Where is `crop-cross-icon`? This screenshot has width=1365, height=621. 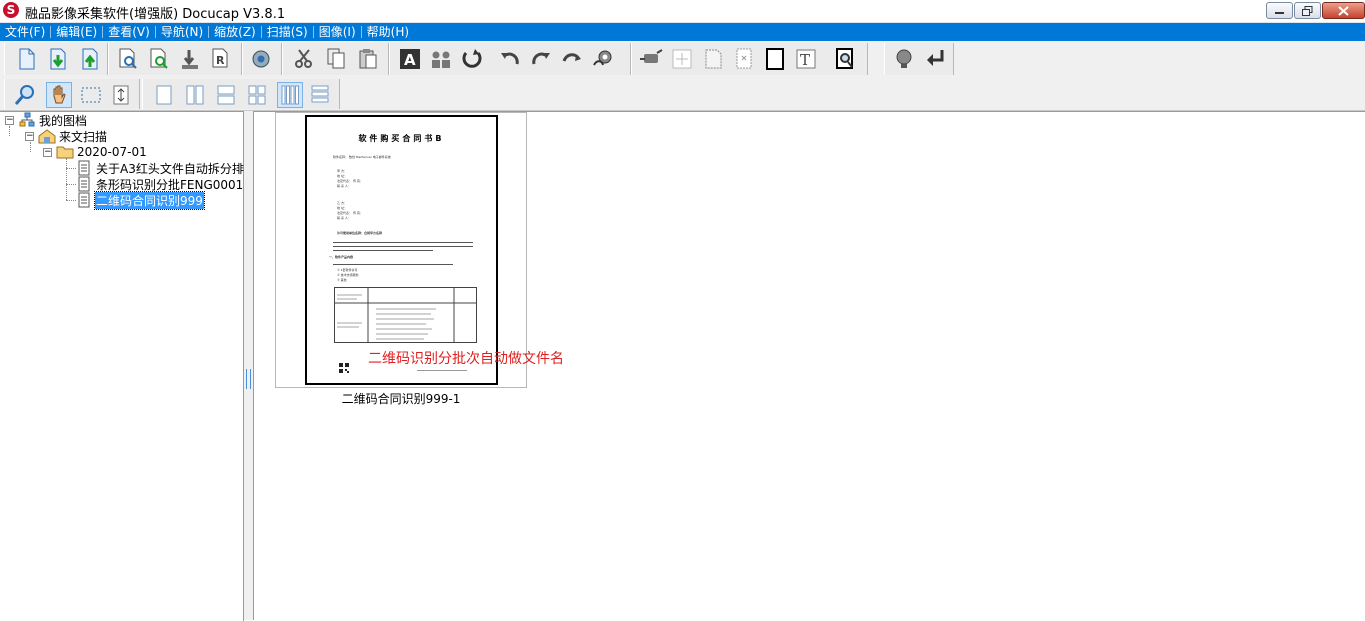
crop-cross-icon is located at coordinates (682, 59).